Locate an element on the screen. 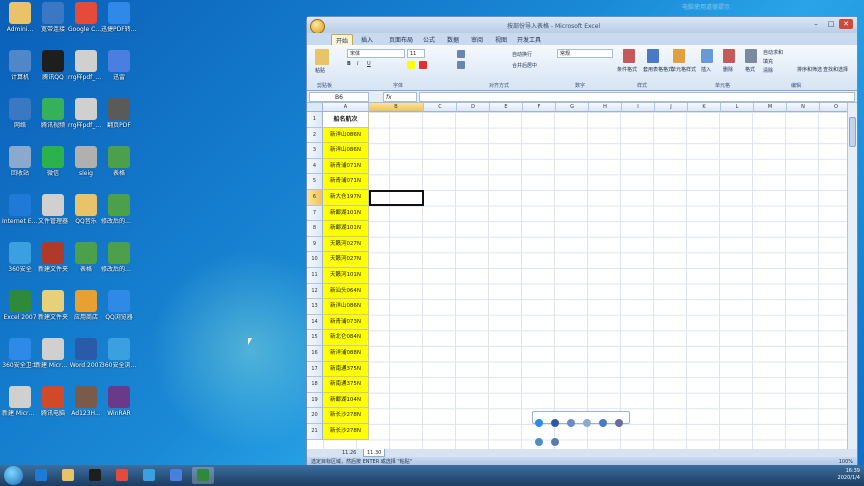 The width and height of the screenshot is (864, 486). desktop-icon: 应用商店 is located at coordinates (86, 305).